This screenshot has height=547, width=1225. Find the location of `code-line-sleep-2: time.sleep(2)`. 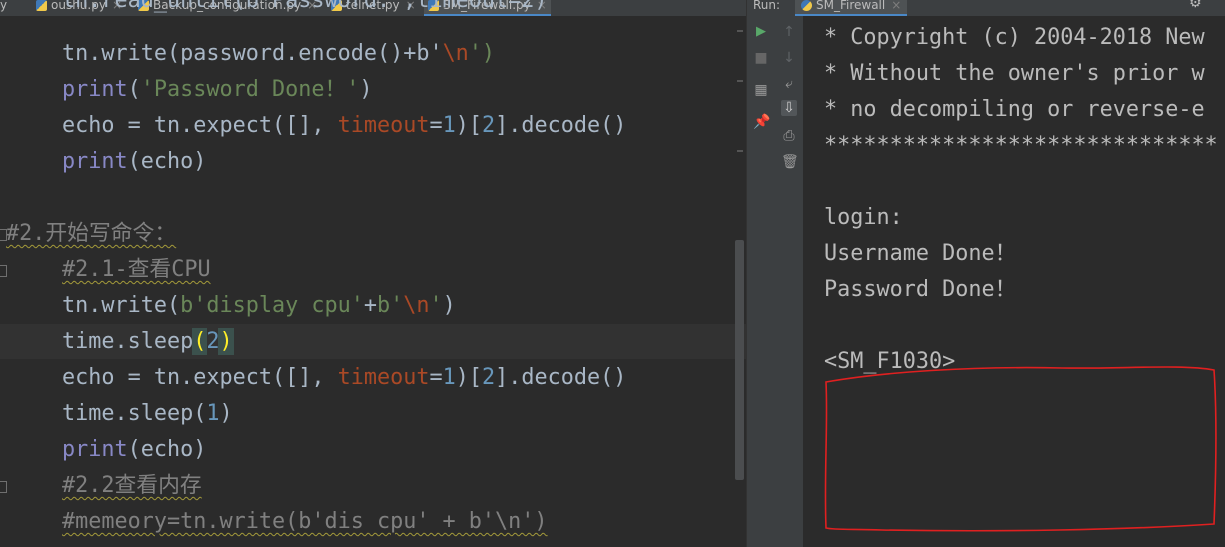

code-line-sleep-2: time.sleep(2) is located at coordinates (148, 342).